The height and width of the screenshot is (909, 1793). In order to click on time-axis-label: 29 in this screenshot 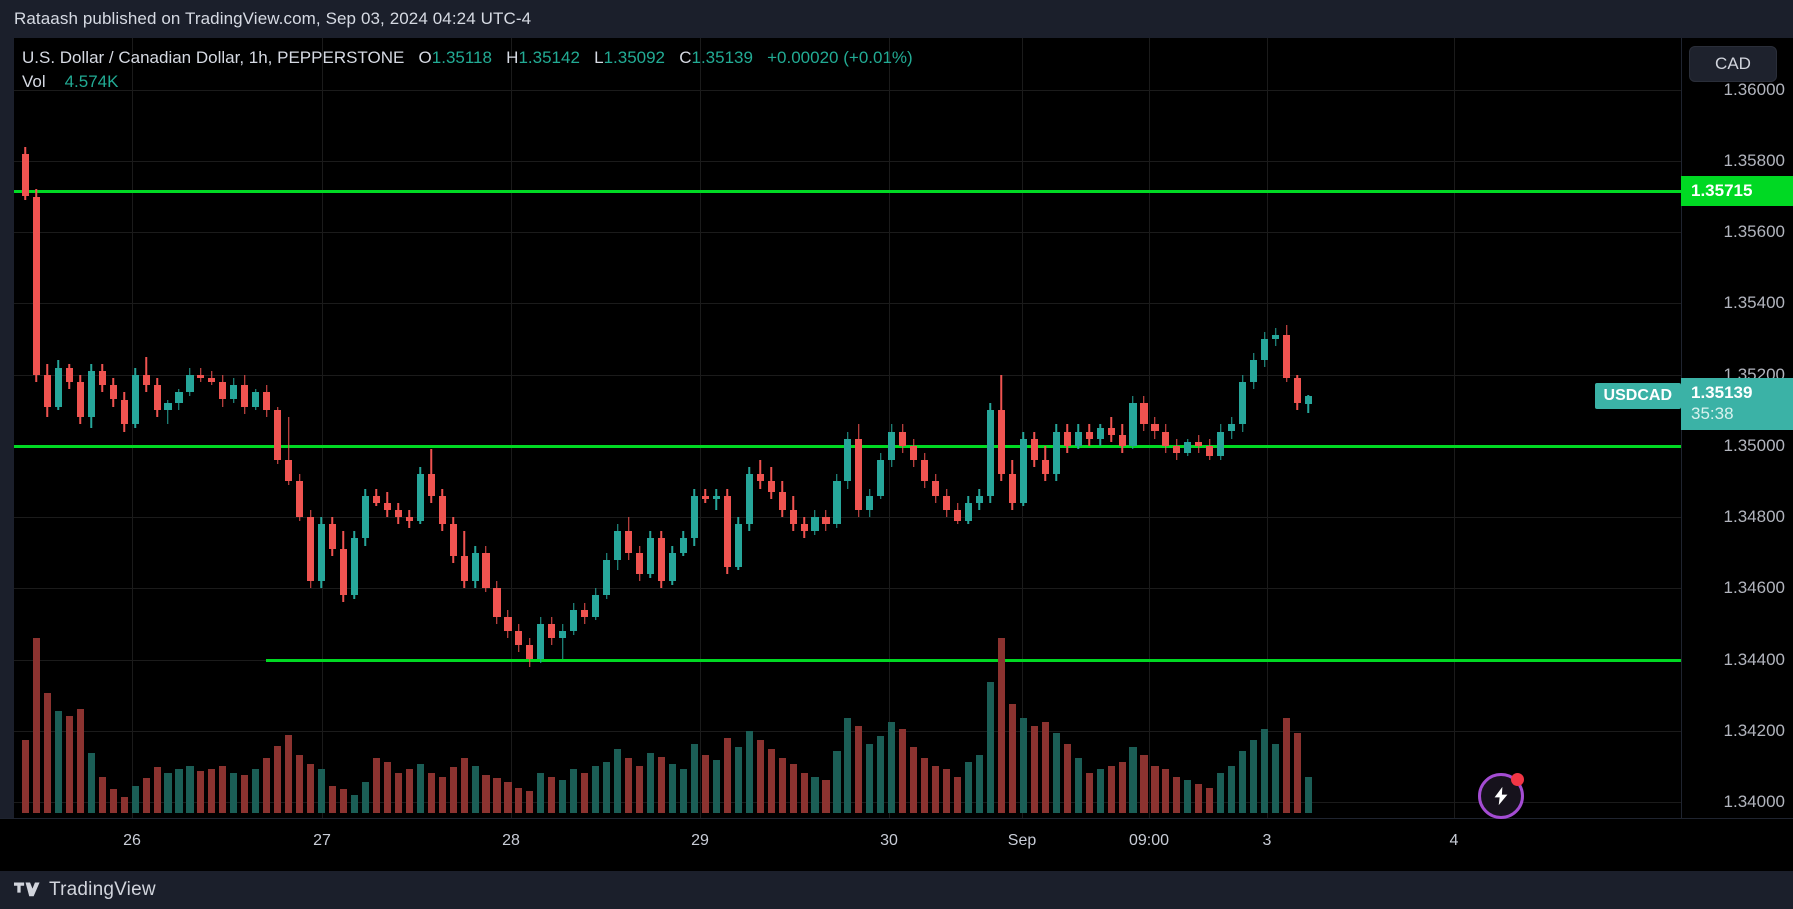, I will do `click(700, 840)`.